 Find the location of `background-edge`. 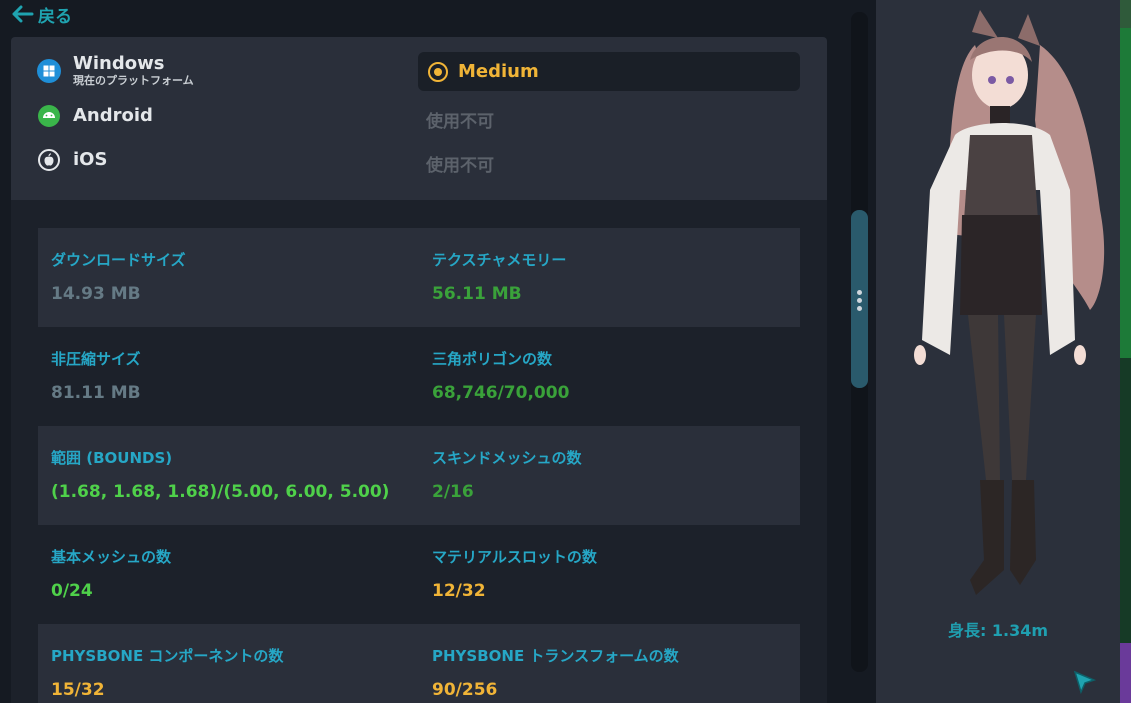

background-edge is located at coordinates (1125, 673).